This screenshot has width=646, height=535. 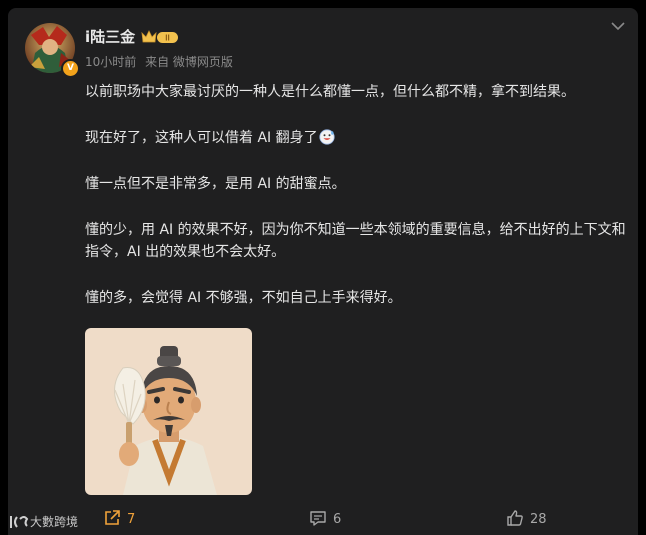 What do you see at coordinates (330, 92) in the screenshot?
I see `post-paragraph: 以前职场中大家最讨厌的一种人是什么都懂一点，但什么都不精，拿不到结果。` at bounding box center [330, 92].